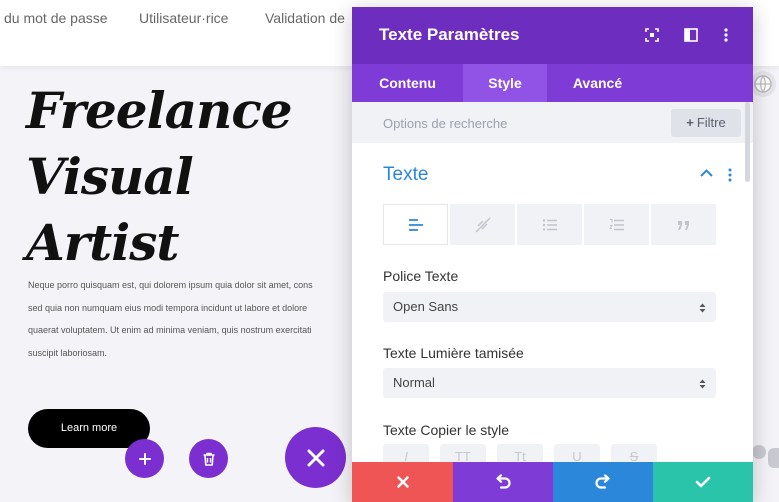 The height and width of the screenshot is (502, 779). I want to click on bullet-list-icon, so click(549, 224).